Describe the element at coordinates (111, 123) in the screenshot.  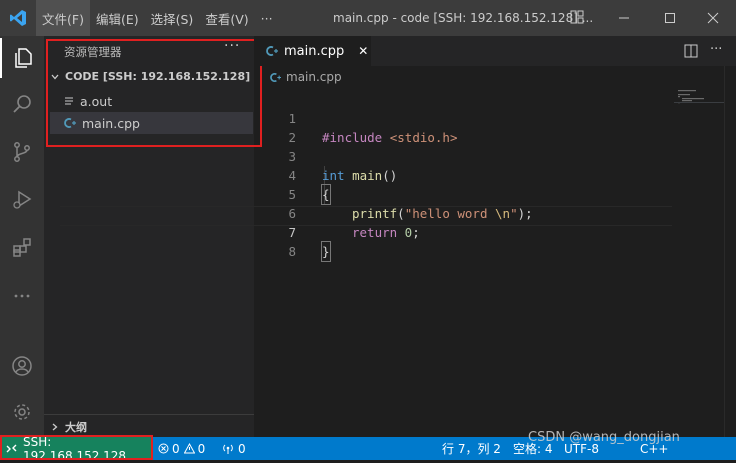
I see `file-label: main.cpp` at that location.